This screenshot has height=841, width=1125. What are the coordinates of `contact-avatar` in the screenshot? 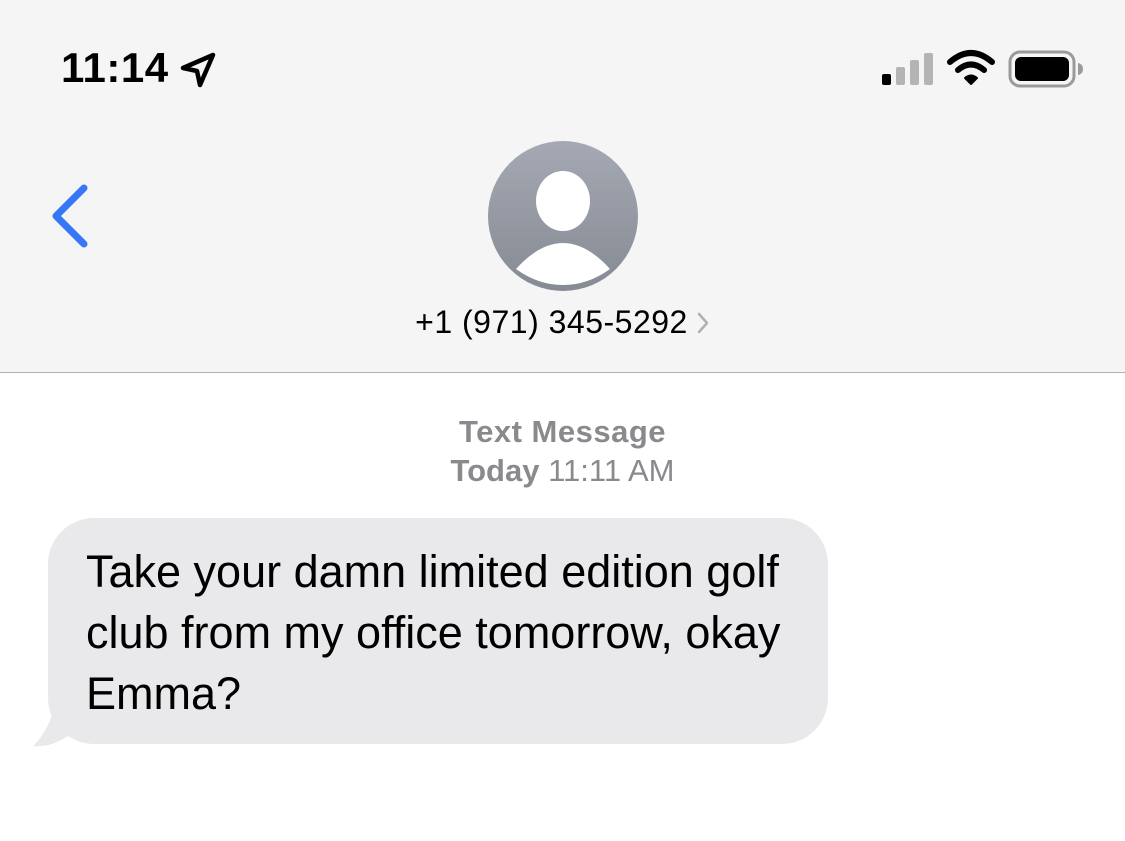 It's located at (563, 216).